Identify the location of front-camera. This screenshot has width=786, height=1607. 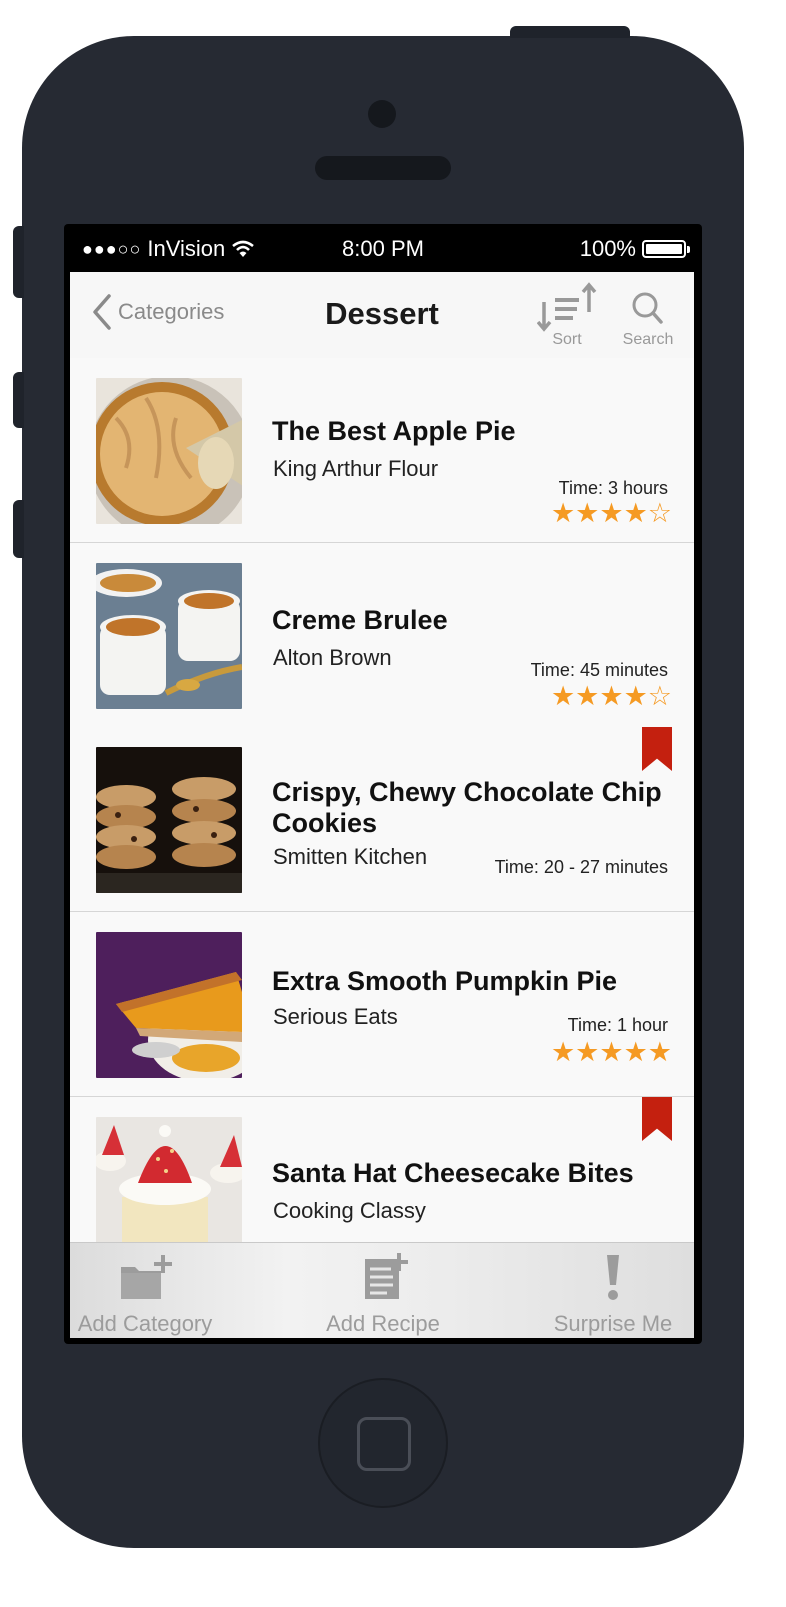
(382, 114).